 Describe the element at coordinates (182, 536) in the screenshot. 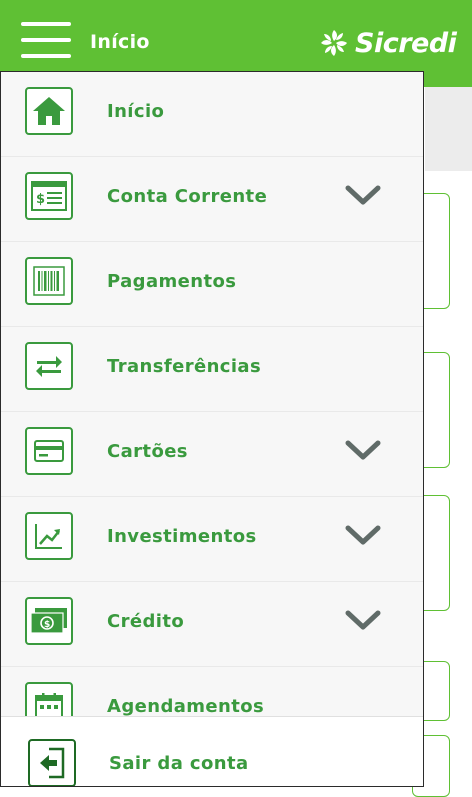

I see `menu-item-label: Investimentos` at that location.